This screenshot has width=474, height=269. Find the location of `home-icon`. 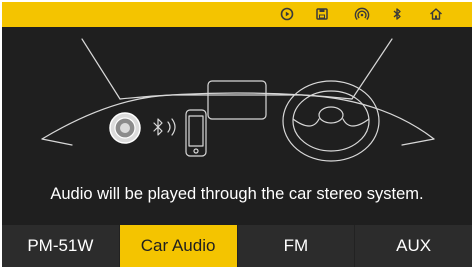

home-icon is located at coordinates (436, 14).